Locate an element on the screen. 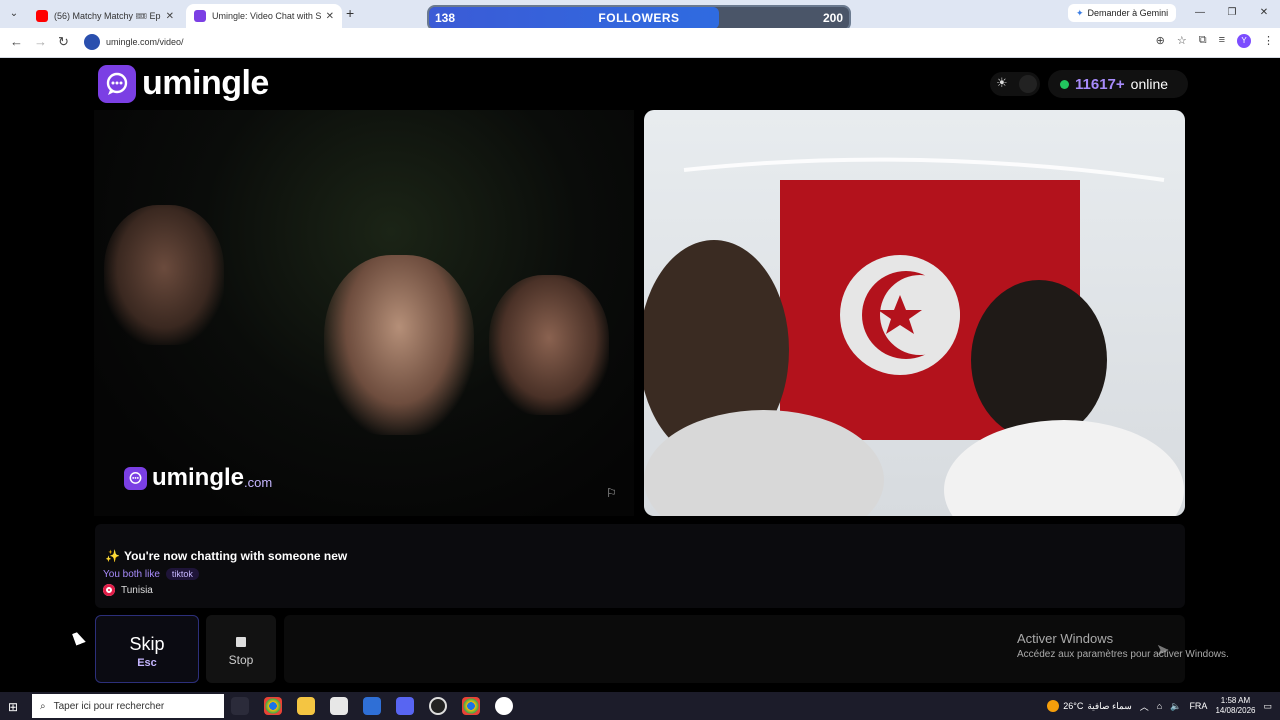 This screenshot has height=720, width=1280. media-player-icon is located at coordinates (504, 706).